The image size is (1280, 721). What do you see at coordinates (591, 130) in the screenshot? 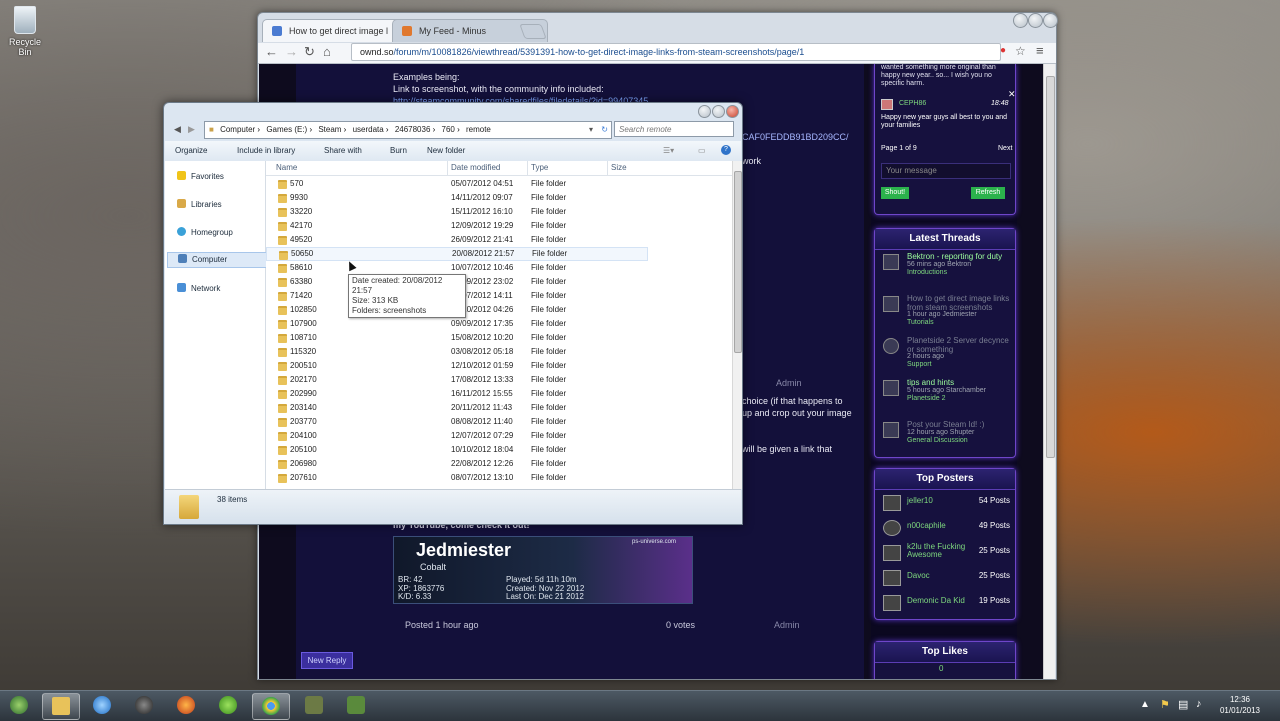
I see `chevron-down-icon: ▾` at bounding box center [591, 130].